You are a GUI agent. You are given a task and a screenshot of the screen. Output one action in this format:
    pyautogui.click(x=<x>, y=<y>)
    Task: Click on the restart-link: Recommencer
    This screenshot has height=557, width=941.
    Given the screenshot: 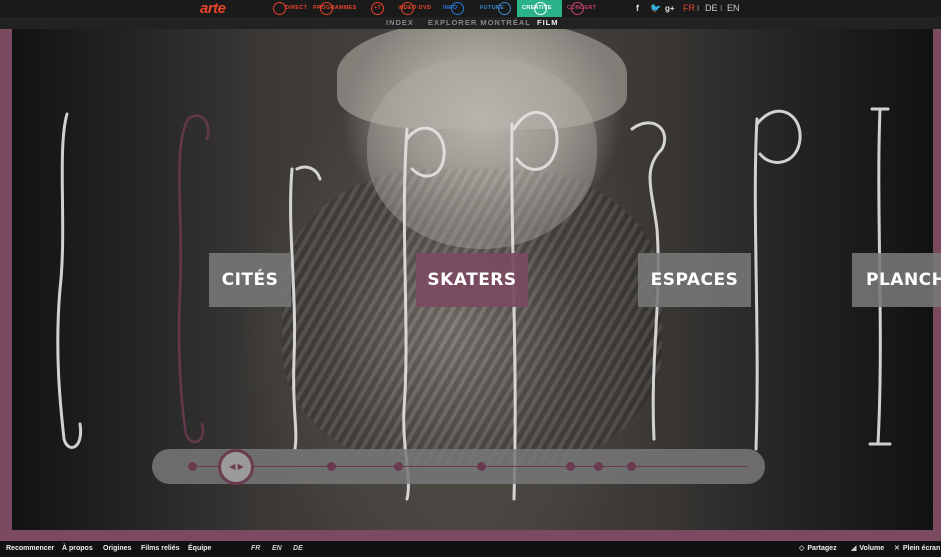 What is the action you would take?
    pyautogui.click(x=30, y=549)
    